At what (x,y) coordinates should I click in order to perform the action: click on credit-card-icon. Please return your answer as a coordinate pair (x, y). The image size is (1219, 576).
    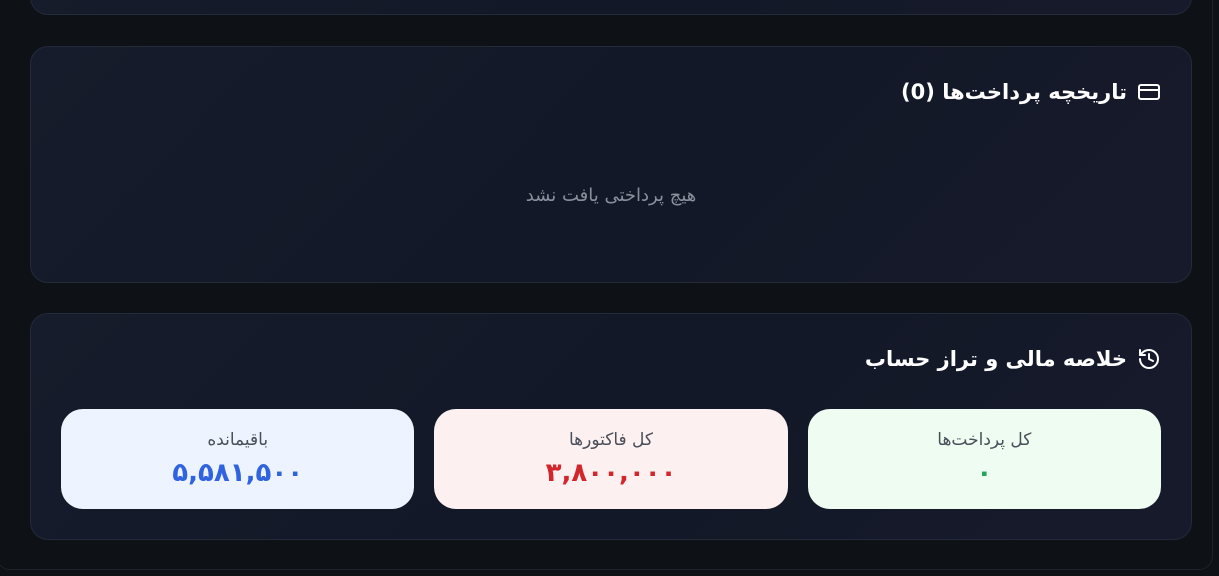
    Looking at the image, I should click on (1149, 92).